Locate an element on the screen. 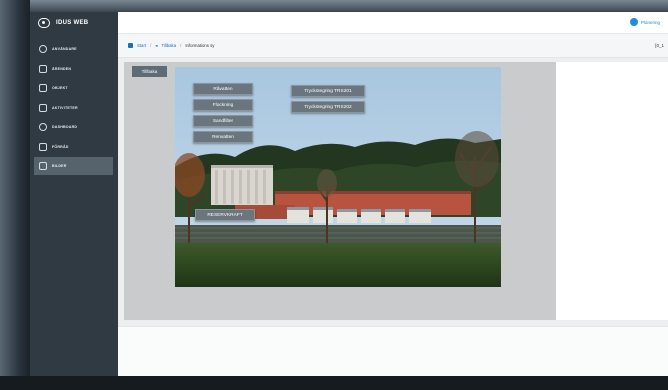 Image resolution: width=668 pixels, height=390 pixels. image-icon is located at coordinates (43, 166).